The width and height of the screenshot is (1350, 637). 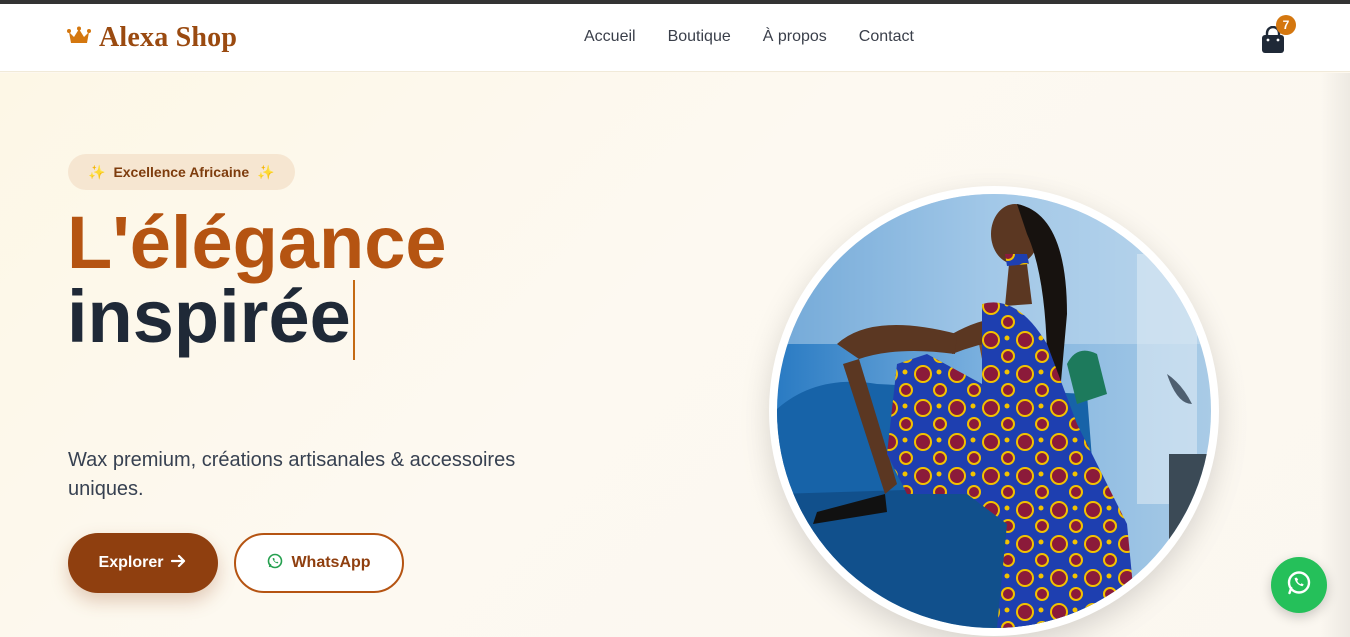 What do you see at coordinates (257, 242) in the screenshot?
I see `hero-title-line1: L'élégance` at bounding box center [257, 242].